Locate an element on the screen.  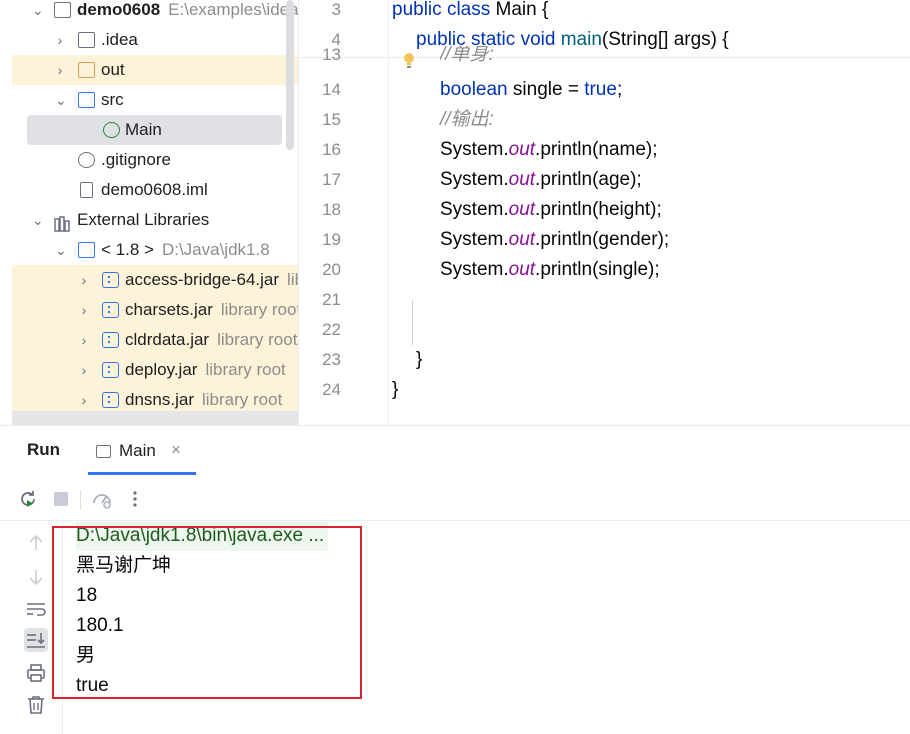
rerun-button is located at coordinates (28, 499).